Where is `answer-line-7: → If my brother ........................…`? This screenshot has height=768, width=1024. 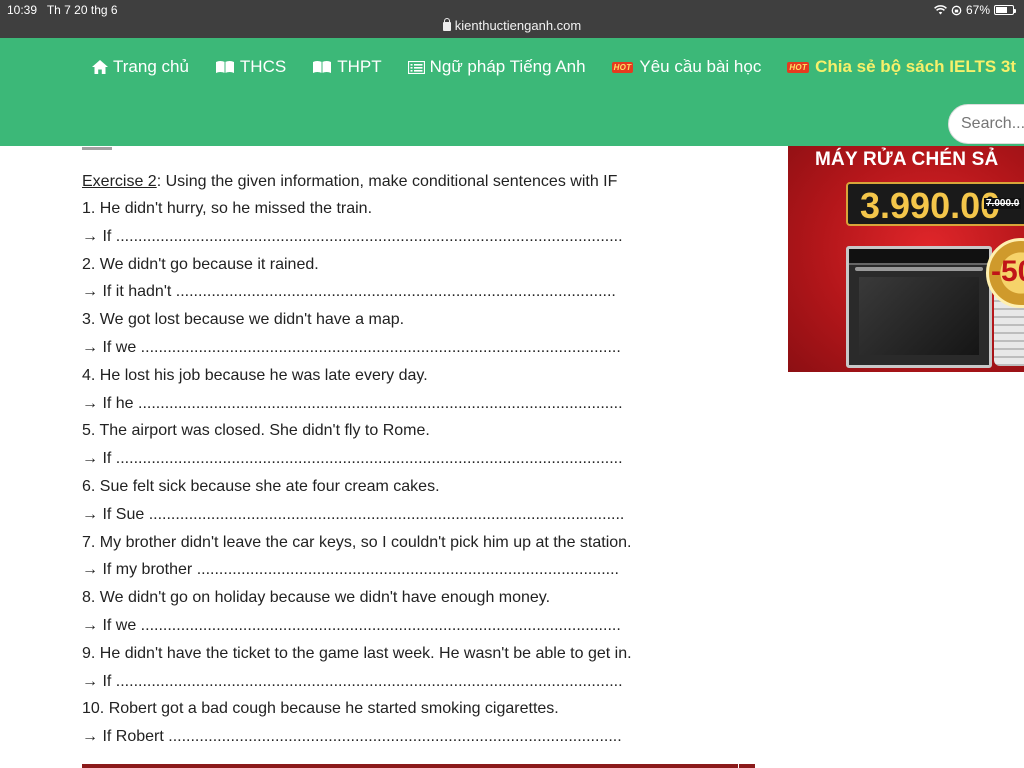 answer-line-7: → If my brother ........................… is located at coordinates (350, 570).